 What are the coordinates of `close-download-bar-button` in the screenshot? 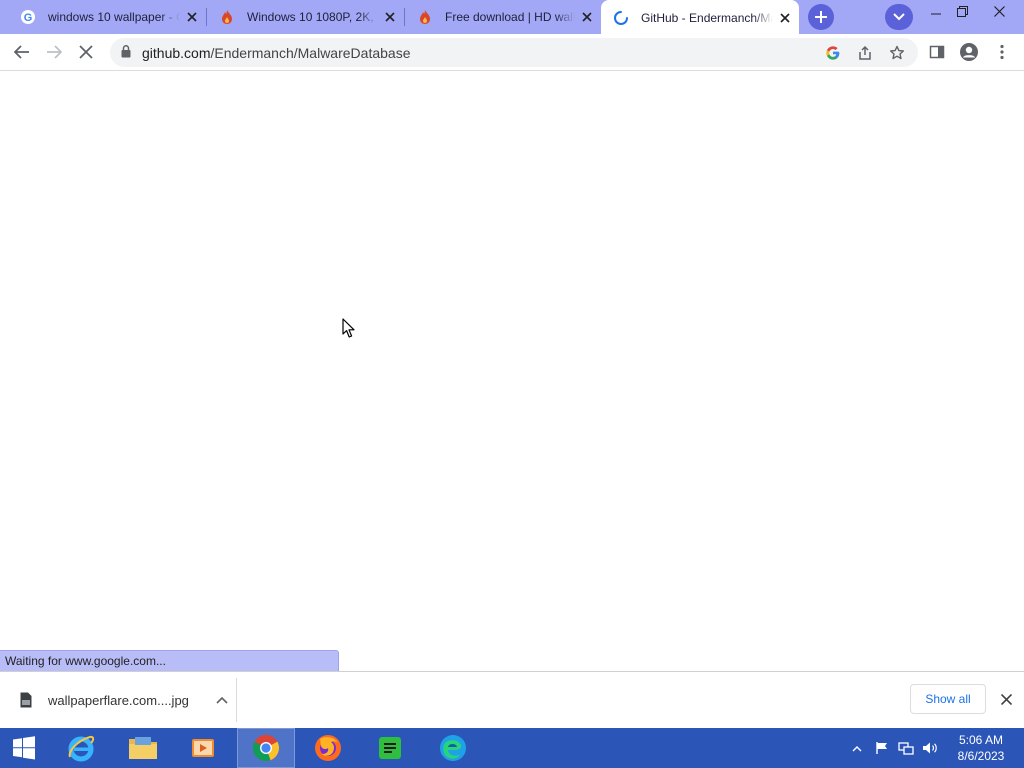 It's located at (1006, 699).